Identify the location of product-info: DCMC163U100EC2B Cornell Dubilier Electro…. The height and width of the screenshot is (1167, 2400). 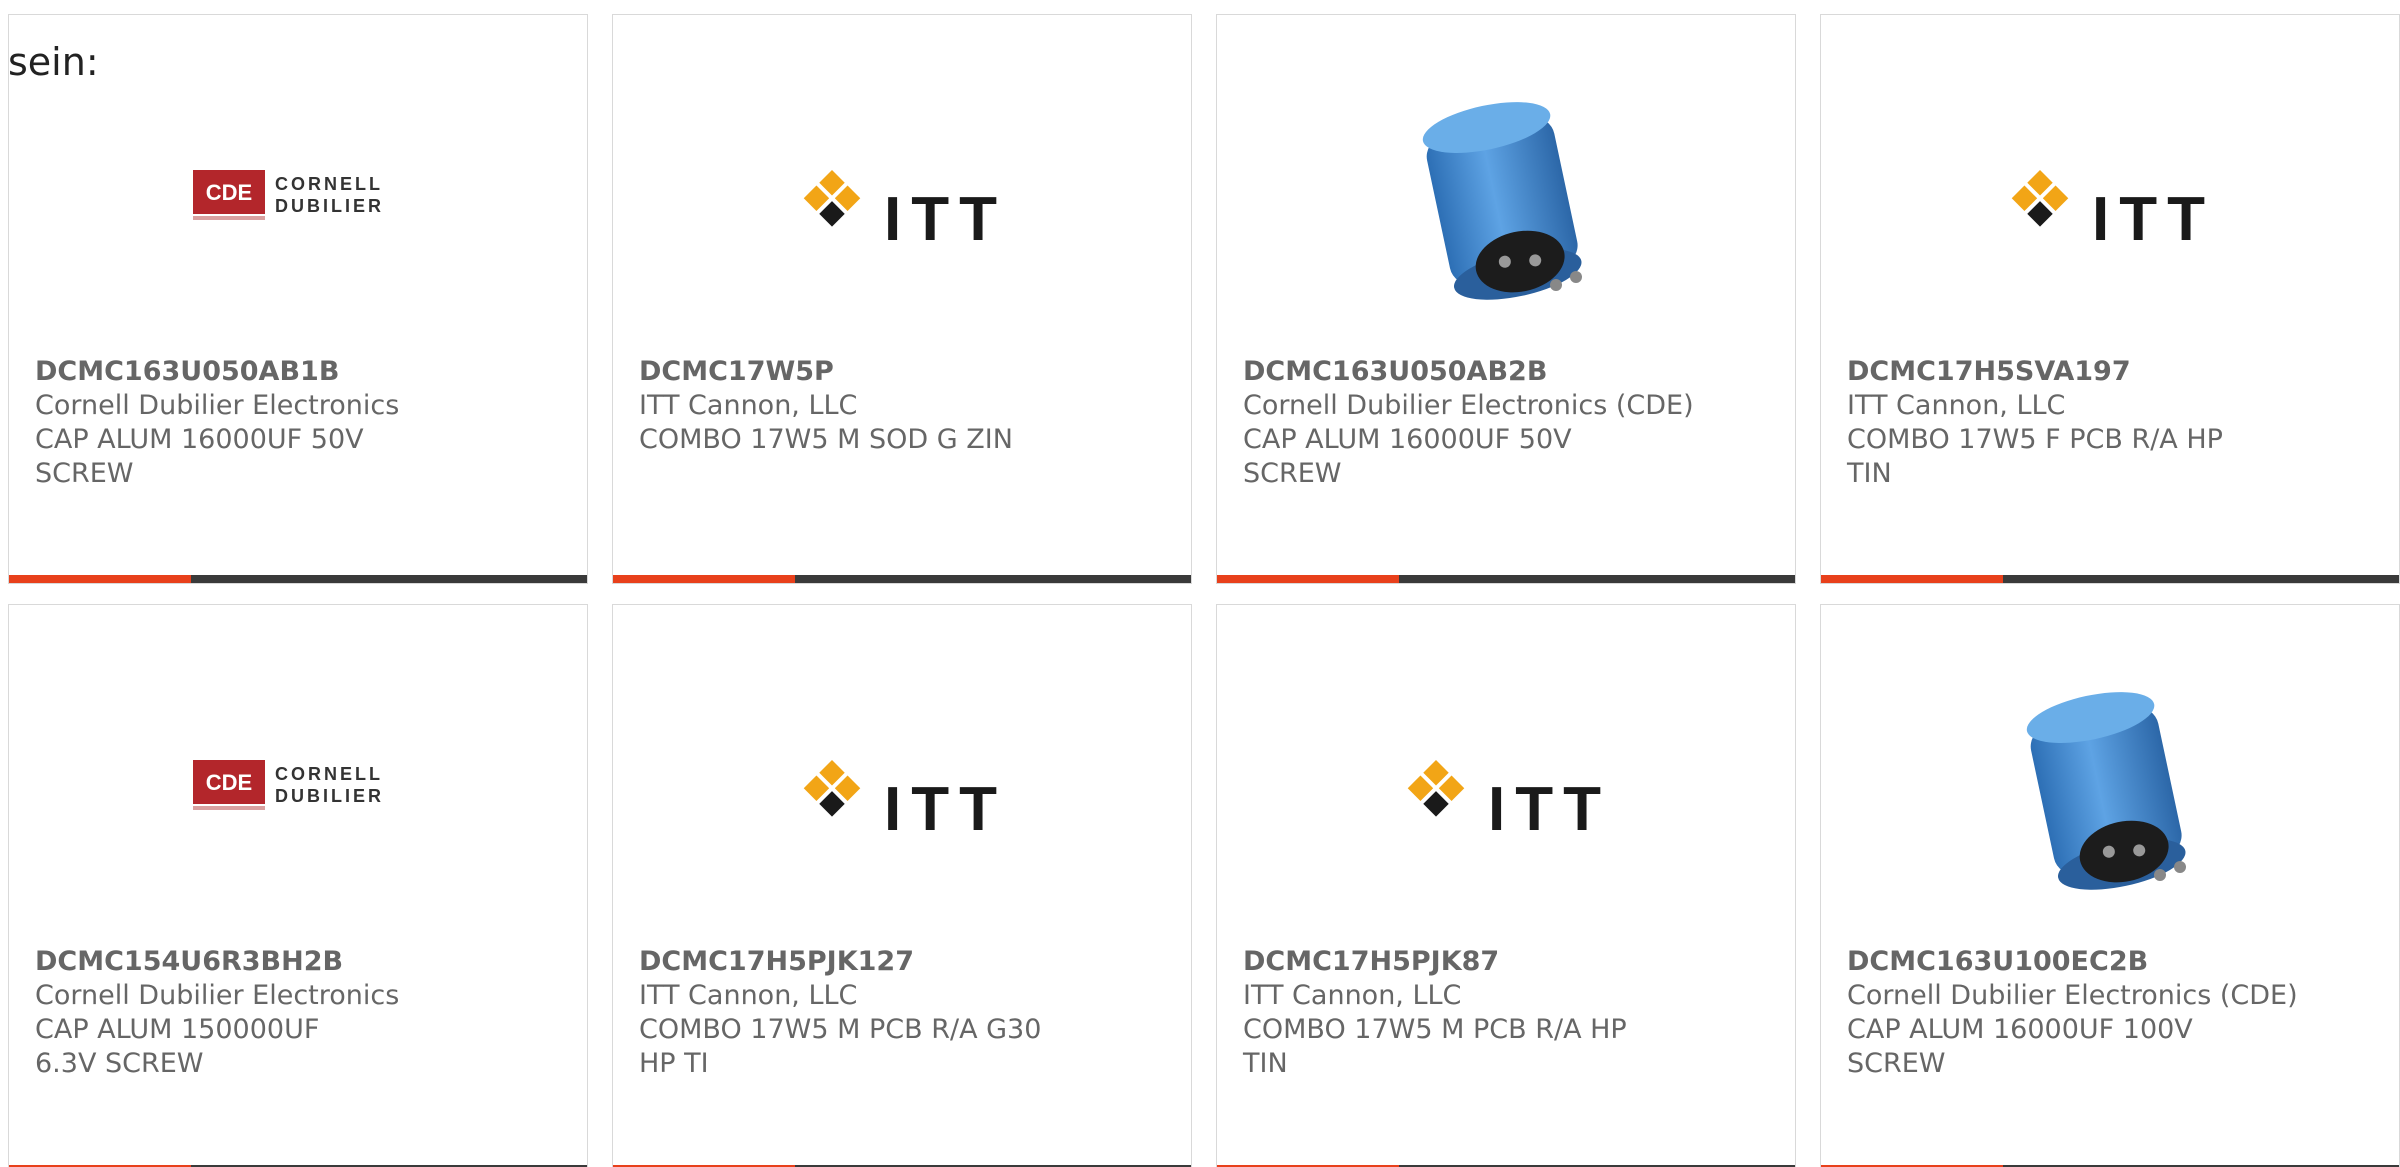
(2097, 1013).